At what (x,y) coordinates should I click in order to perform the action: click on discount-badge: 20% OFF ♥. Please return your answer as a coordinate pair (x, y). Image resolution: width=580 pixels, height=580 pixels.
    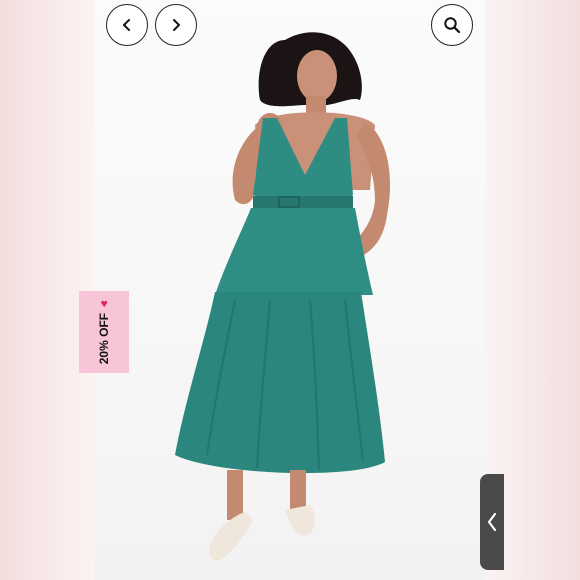
    Looking at the image, I should click on (104, 332).